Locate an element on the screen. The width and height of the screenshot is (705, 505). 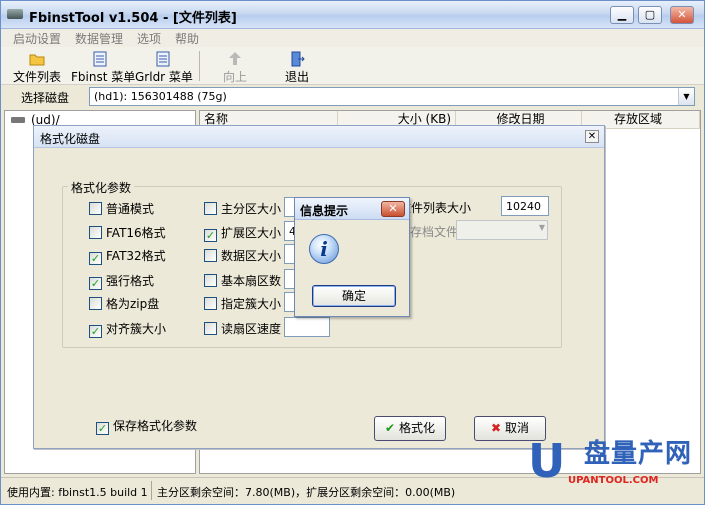
disk-select-row: 选择磁盘 (hd1): 156301488 (75g) ▼ is located at coordinates (352, 97).